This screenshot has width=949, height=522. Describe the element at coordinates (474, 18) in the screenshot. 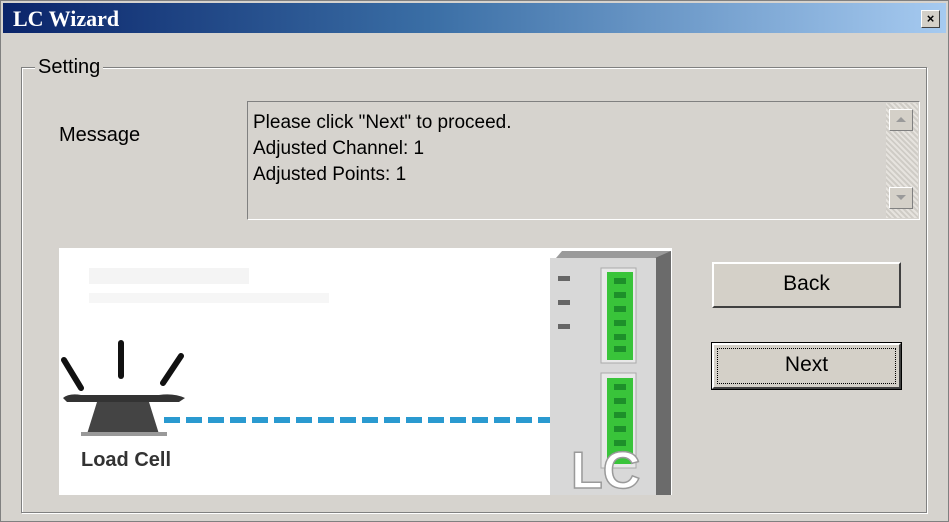

I see `title-bar: LC Wizard ×` at that location.